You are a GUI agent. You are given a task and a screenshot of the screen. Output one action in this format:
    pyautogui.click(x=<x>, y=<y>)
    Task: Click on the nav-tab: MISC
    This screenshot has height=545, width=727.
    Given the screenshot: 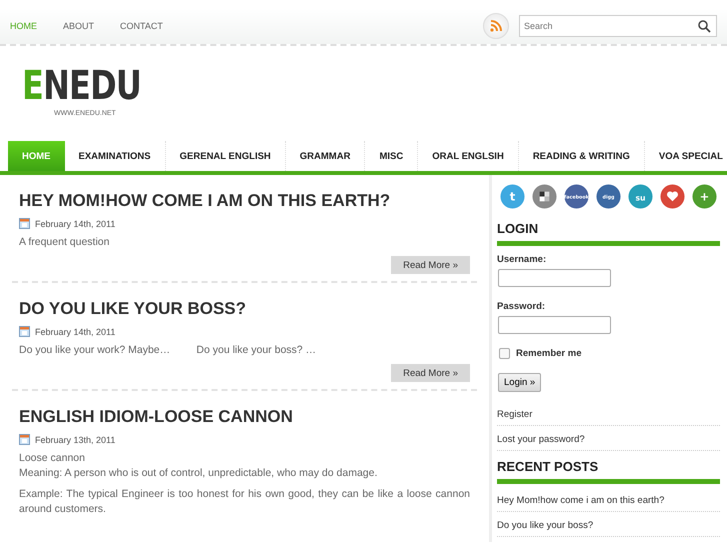 What is the action you would take?
    pyautogui.click(x=391, y=156)
    